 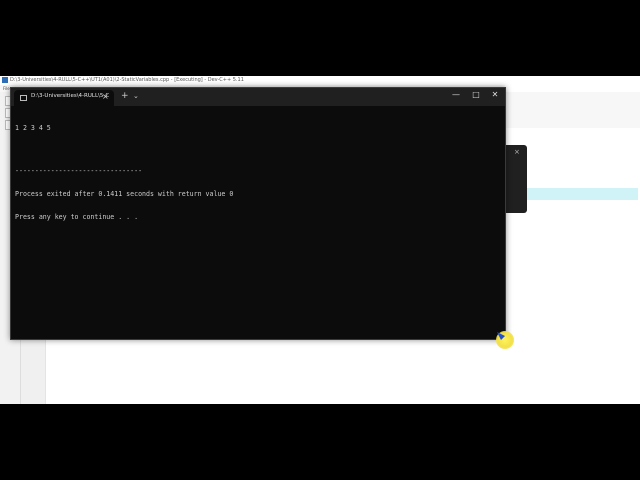 I want to click on chevron-down-icon: ⌄, so click(x=136, y=96).